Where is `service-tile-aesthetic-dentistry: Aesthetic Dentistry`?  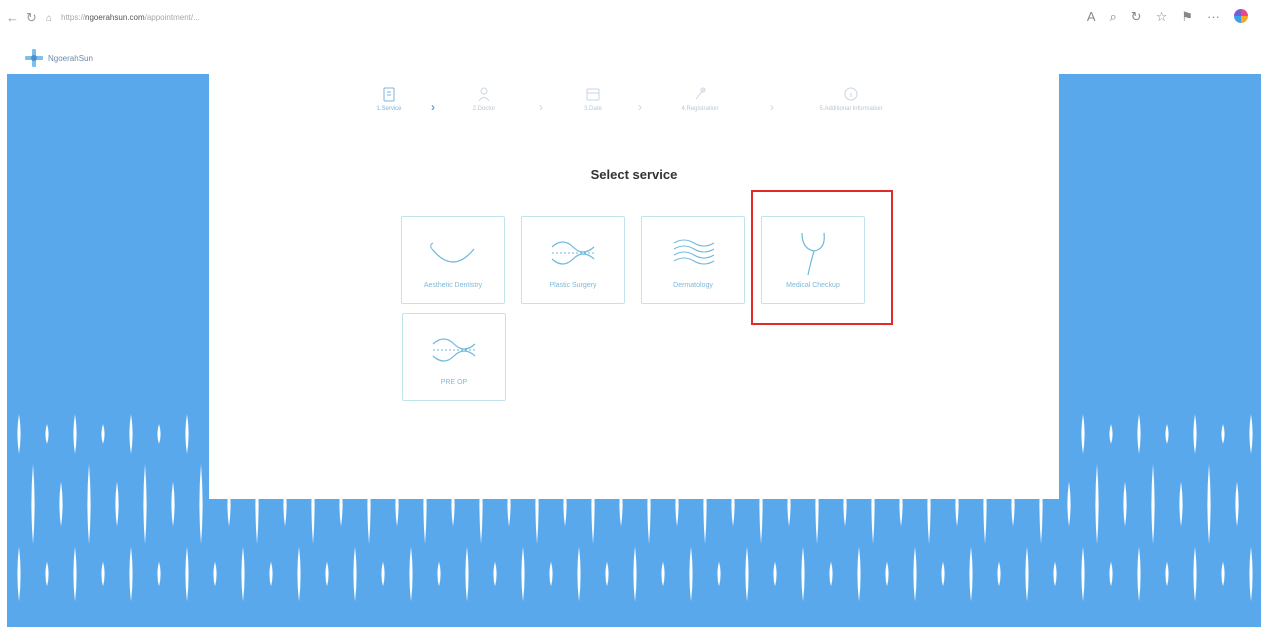
service-tile-aesthetic-dentistry: Aesthetic Dentistry is located at coordinates (453, 260).